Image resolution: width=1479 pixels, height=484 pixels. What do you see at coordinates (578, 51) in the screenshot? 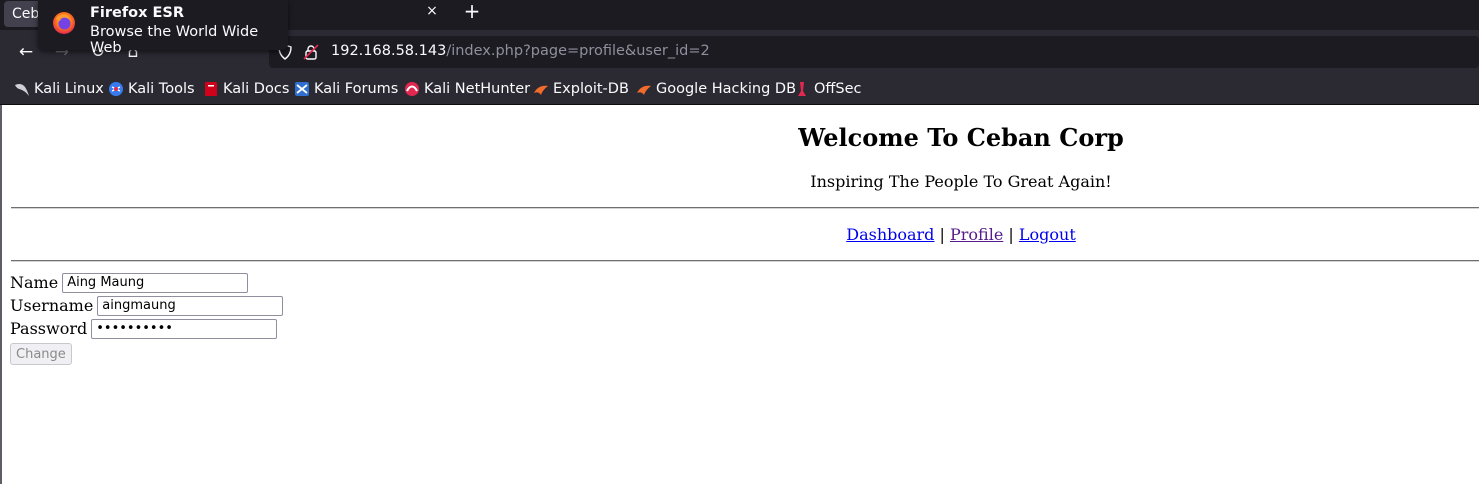
I see `url-path: /index.php?page=profile&user_id=2` at bounding box center [578, 51].